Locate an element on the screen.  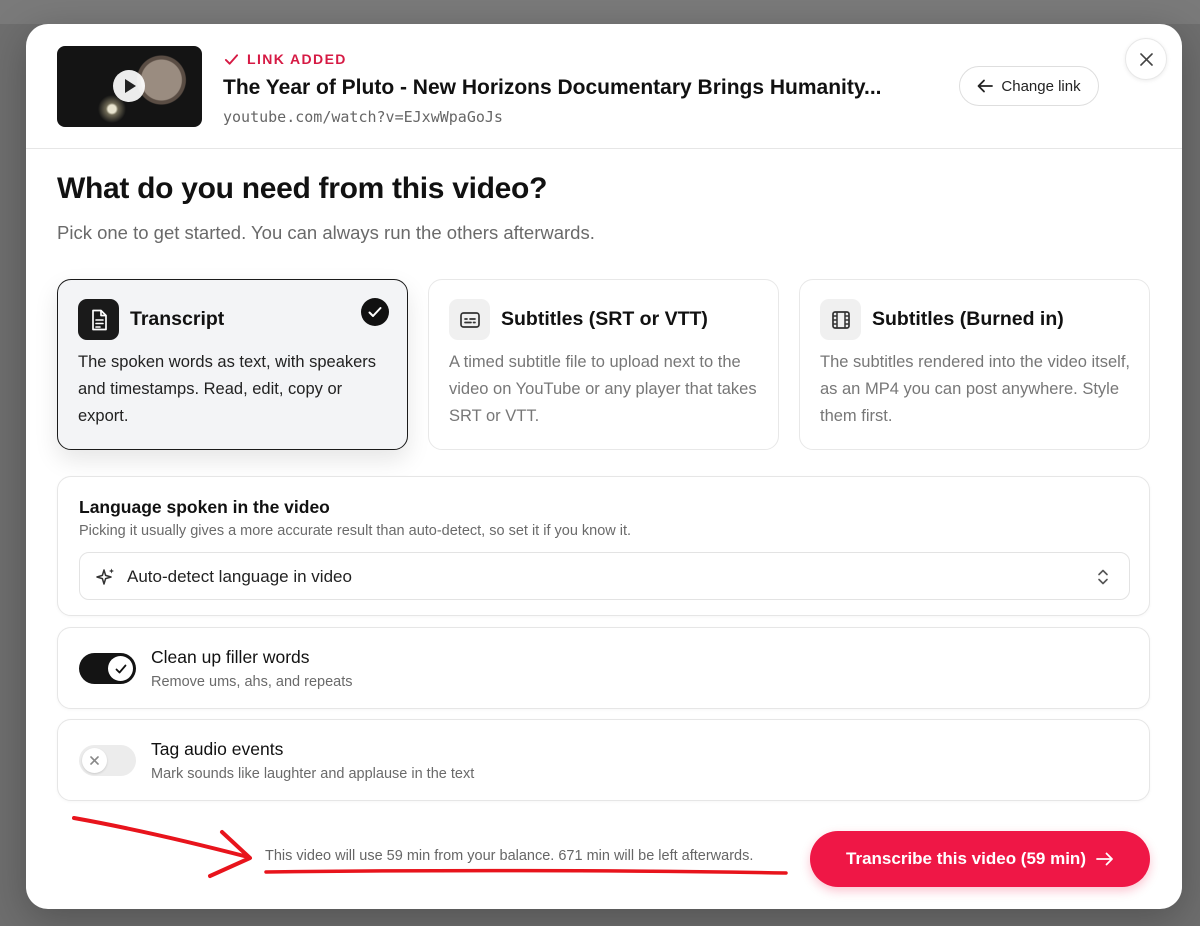
transcribe-button: Transcribe this video (59 min) is located at coordinates (980, 859).